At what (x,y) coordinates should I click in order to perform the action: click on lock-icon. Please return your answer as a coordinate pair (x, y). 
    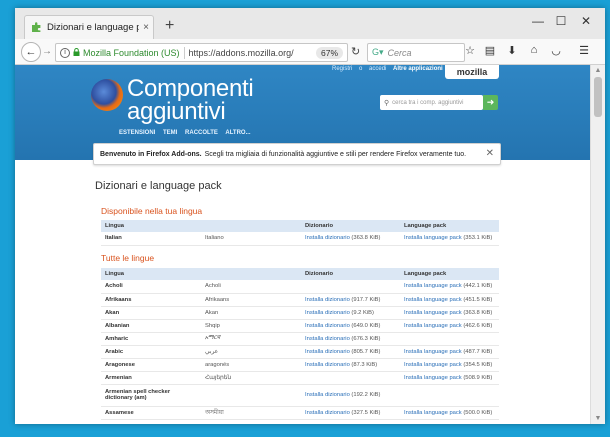
    Looking at the image, I should click on (76, 52).